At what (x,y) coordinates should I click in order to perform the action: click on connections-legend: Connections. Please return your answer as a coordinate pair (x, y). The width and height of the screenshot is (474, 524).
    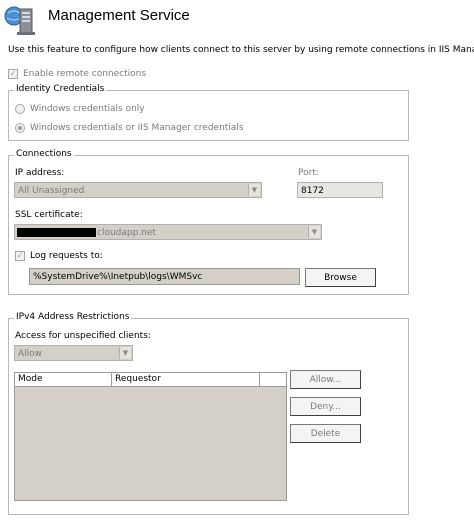
    Looking at the image, I should click on (44, 154).